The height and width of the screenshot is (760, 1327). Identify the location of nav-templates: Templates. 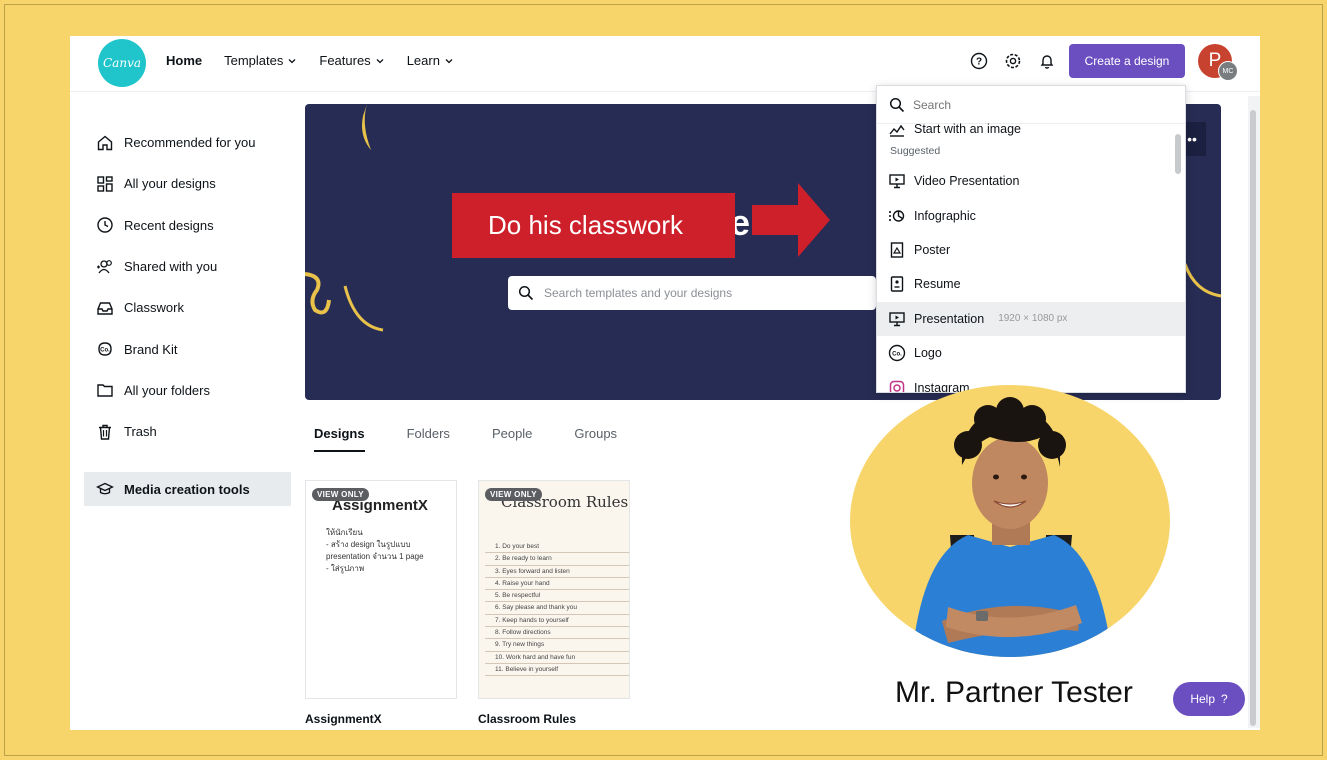
(260, 60).